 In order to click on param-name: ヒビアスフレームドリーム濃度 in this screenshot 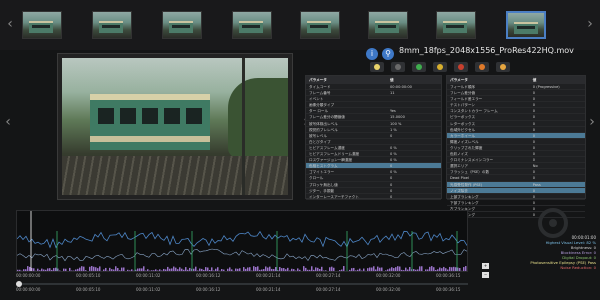, I will do `click(334, 154)`.